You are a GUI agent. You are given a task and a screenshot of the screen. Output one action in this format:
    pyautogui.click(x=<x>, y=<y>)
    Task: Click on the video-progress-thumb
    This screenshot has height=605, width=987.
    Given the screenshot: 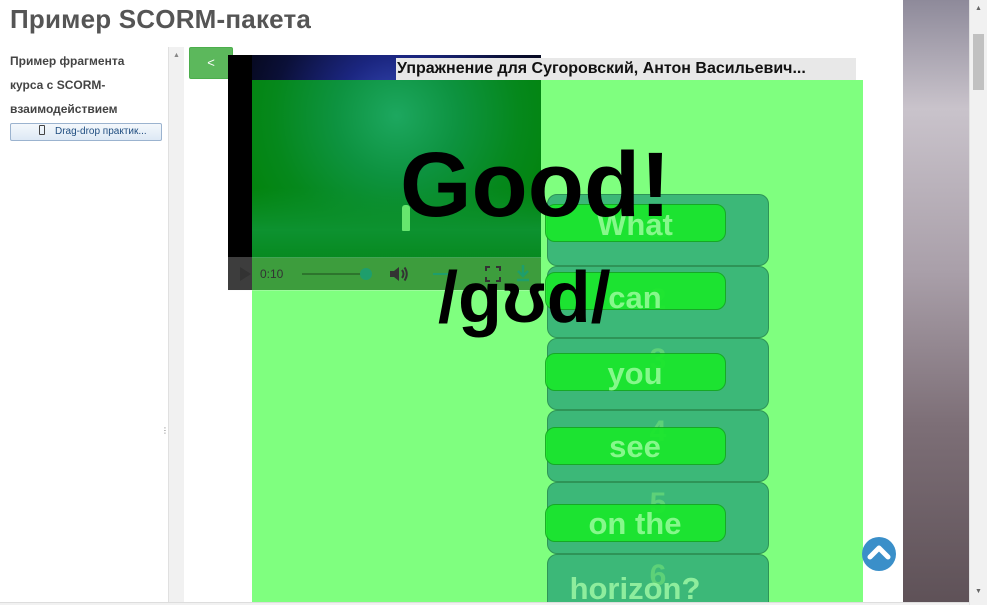 What is the action you would take?
    pyautogui.click(x=366, y=274)
    